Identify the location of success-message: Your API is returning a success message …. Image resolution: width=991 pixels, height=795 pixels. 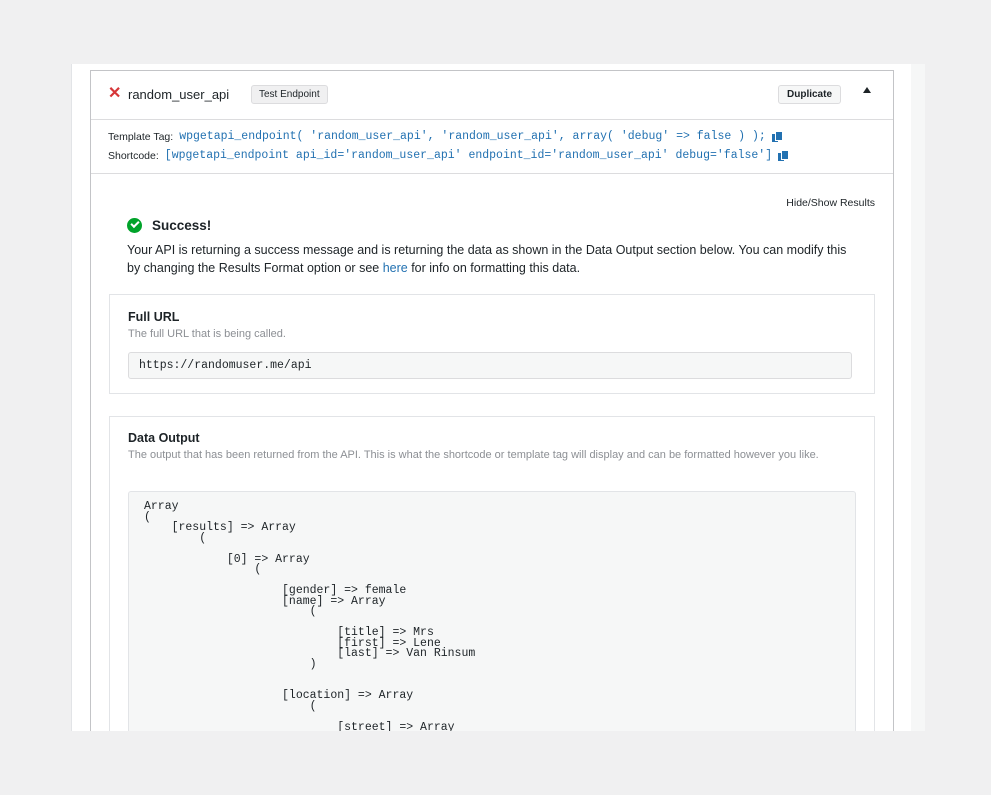
(494, 259).